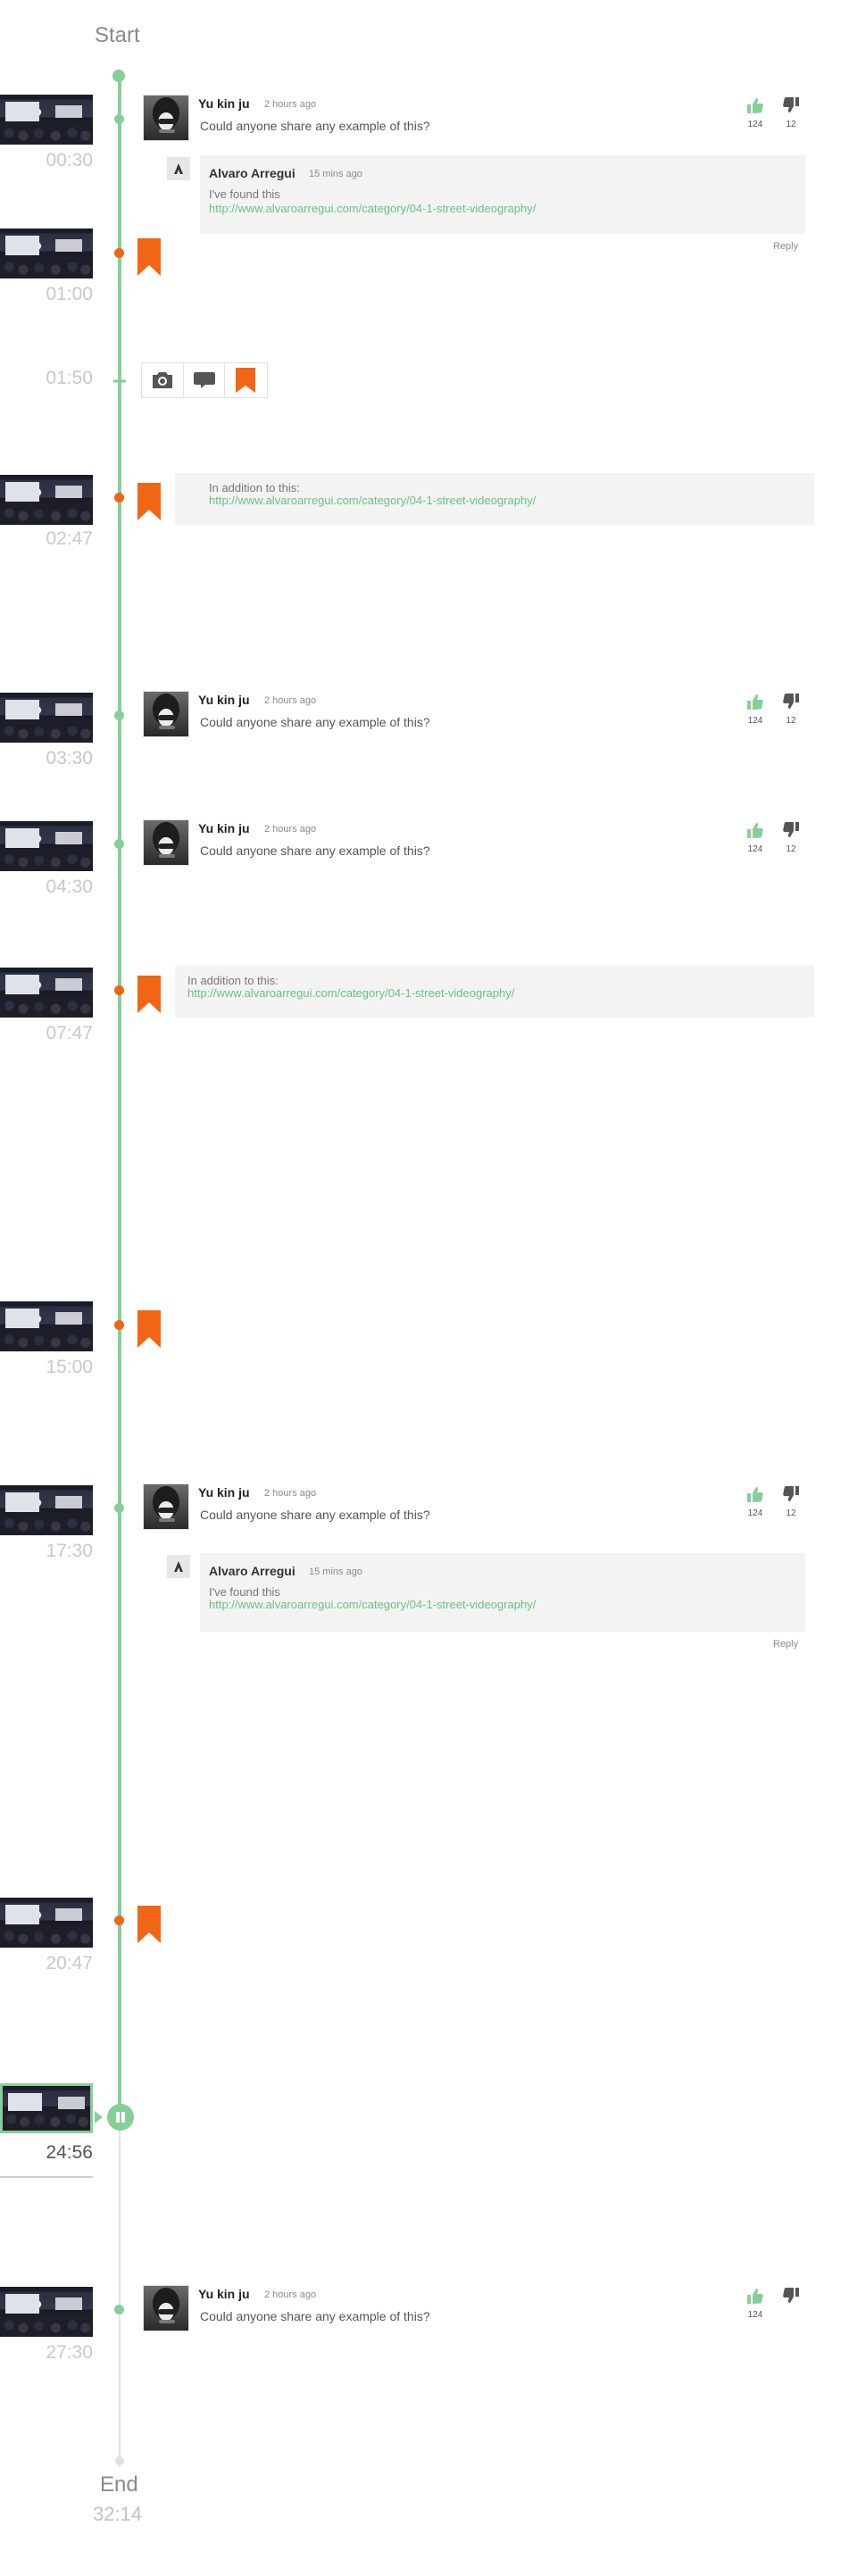 The height and width of the screenshot is (2576, 857). I want to click on entry-time: 02:47, so click(69, 539).